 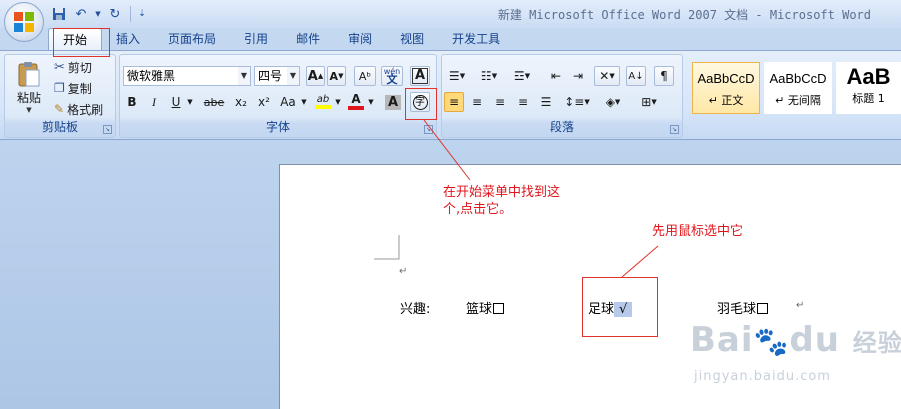 I want to click on tab-review: 审阅, so click(x=360, y=39).